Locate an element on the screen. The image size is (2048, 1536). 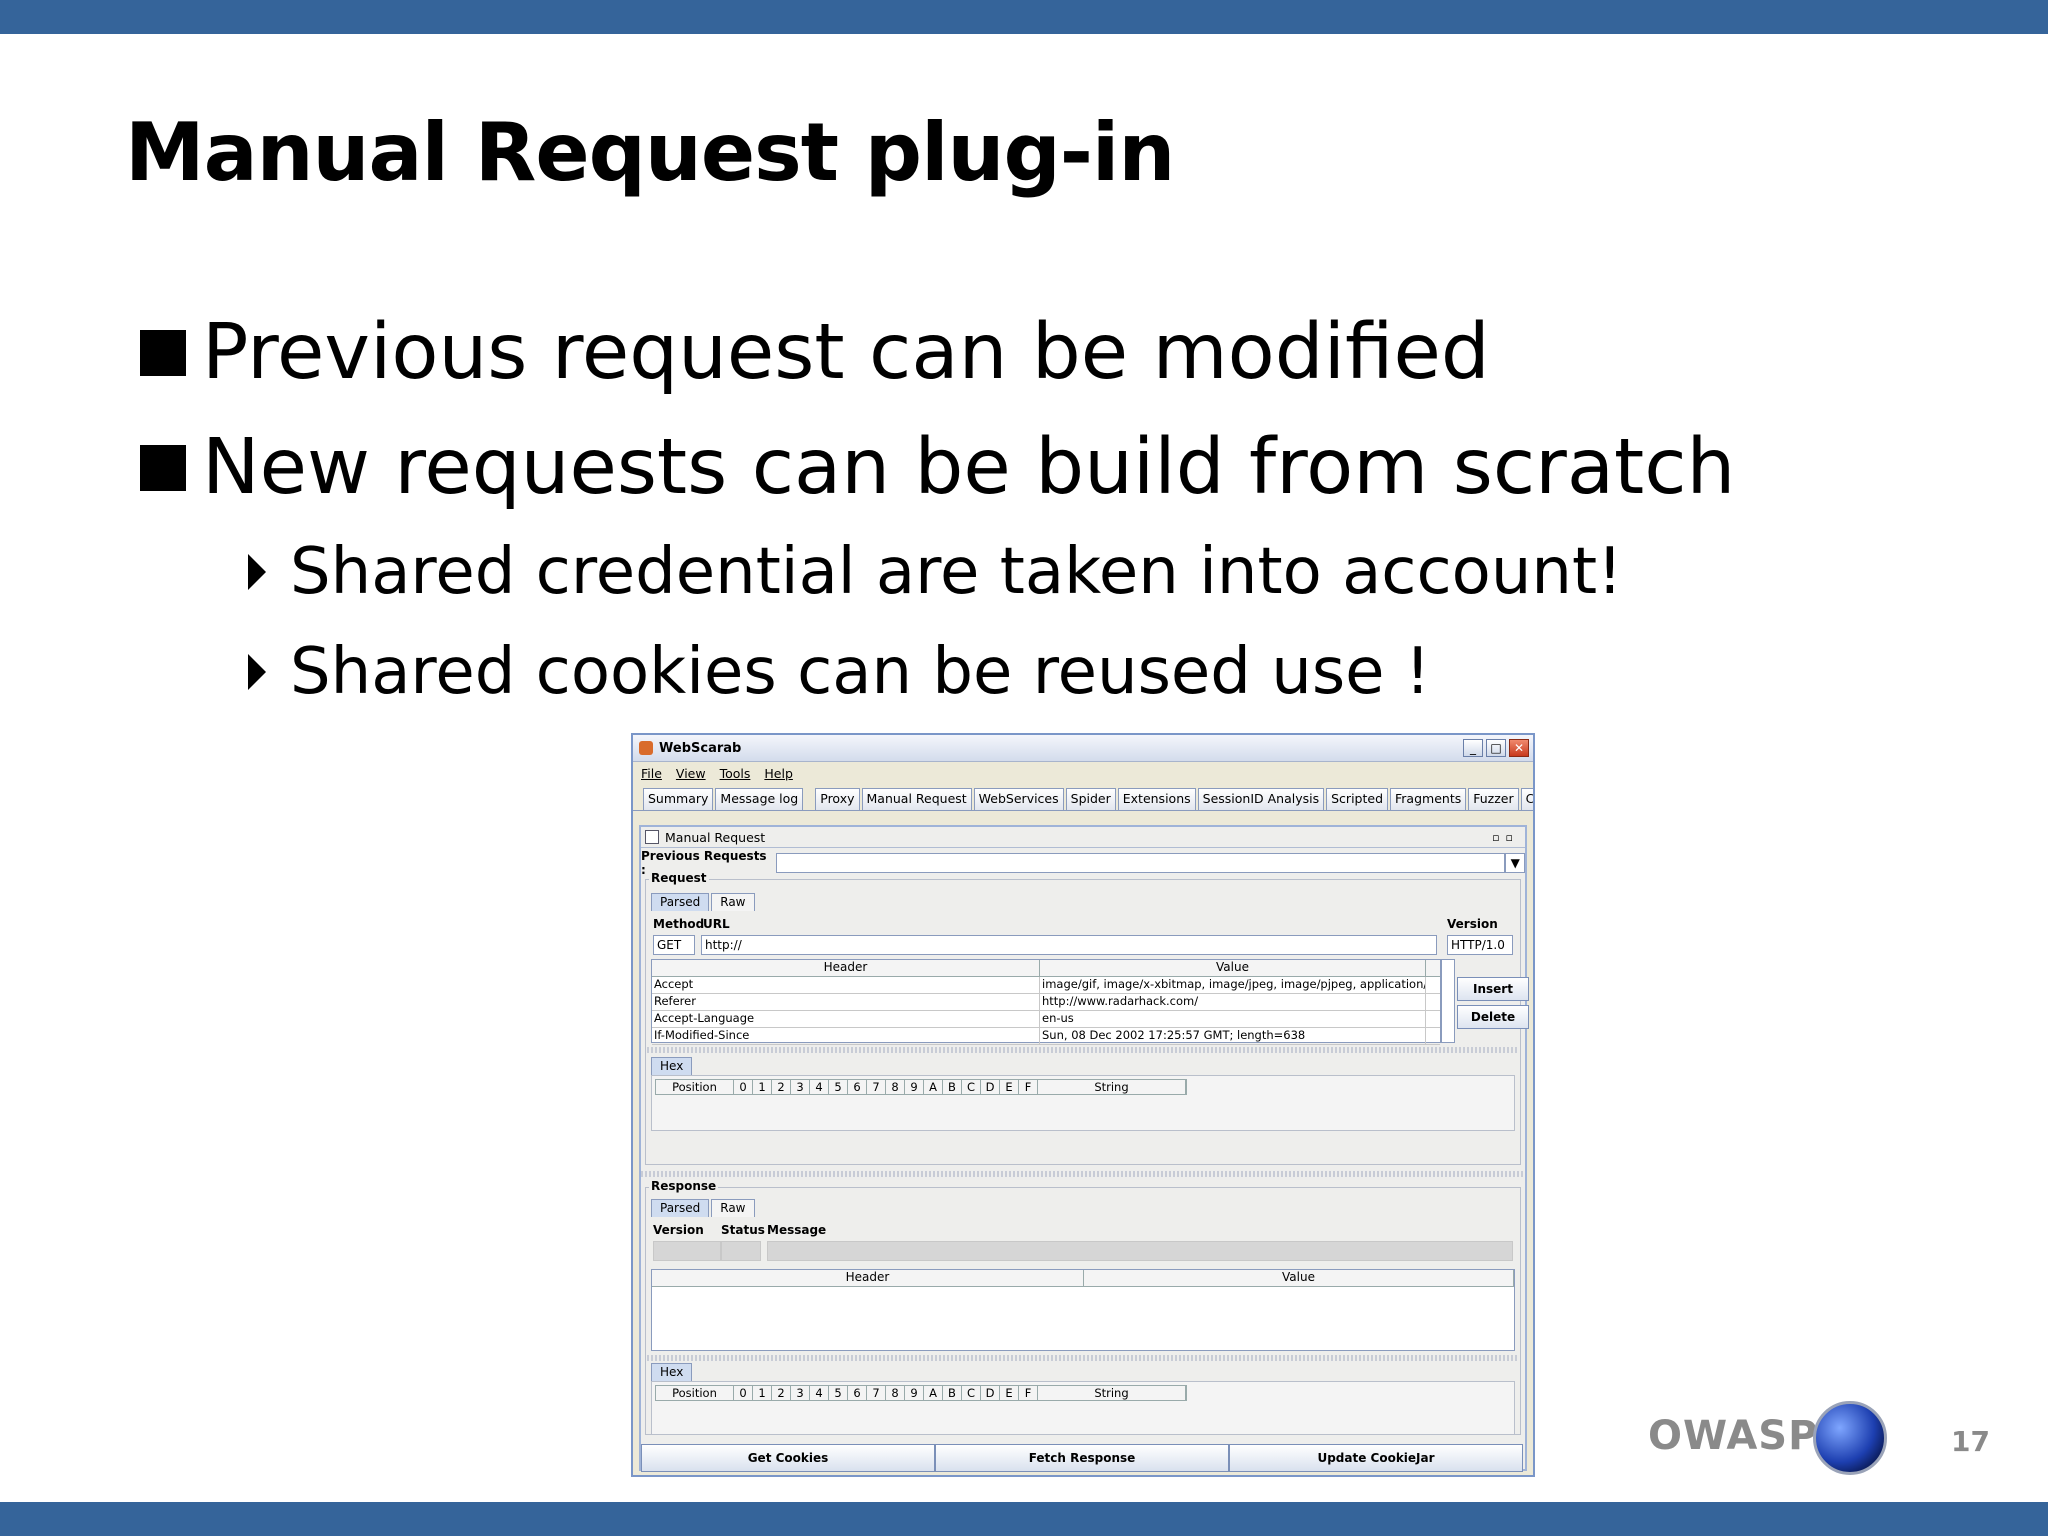
headers-scrollbar is located at coordinates (1448, 1001).